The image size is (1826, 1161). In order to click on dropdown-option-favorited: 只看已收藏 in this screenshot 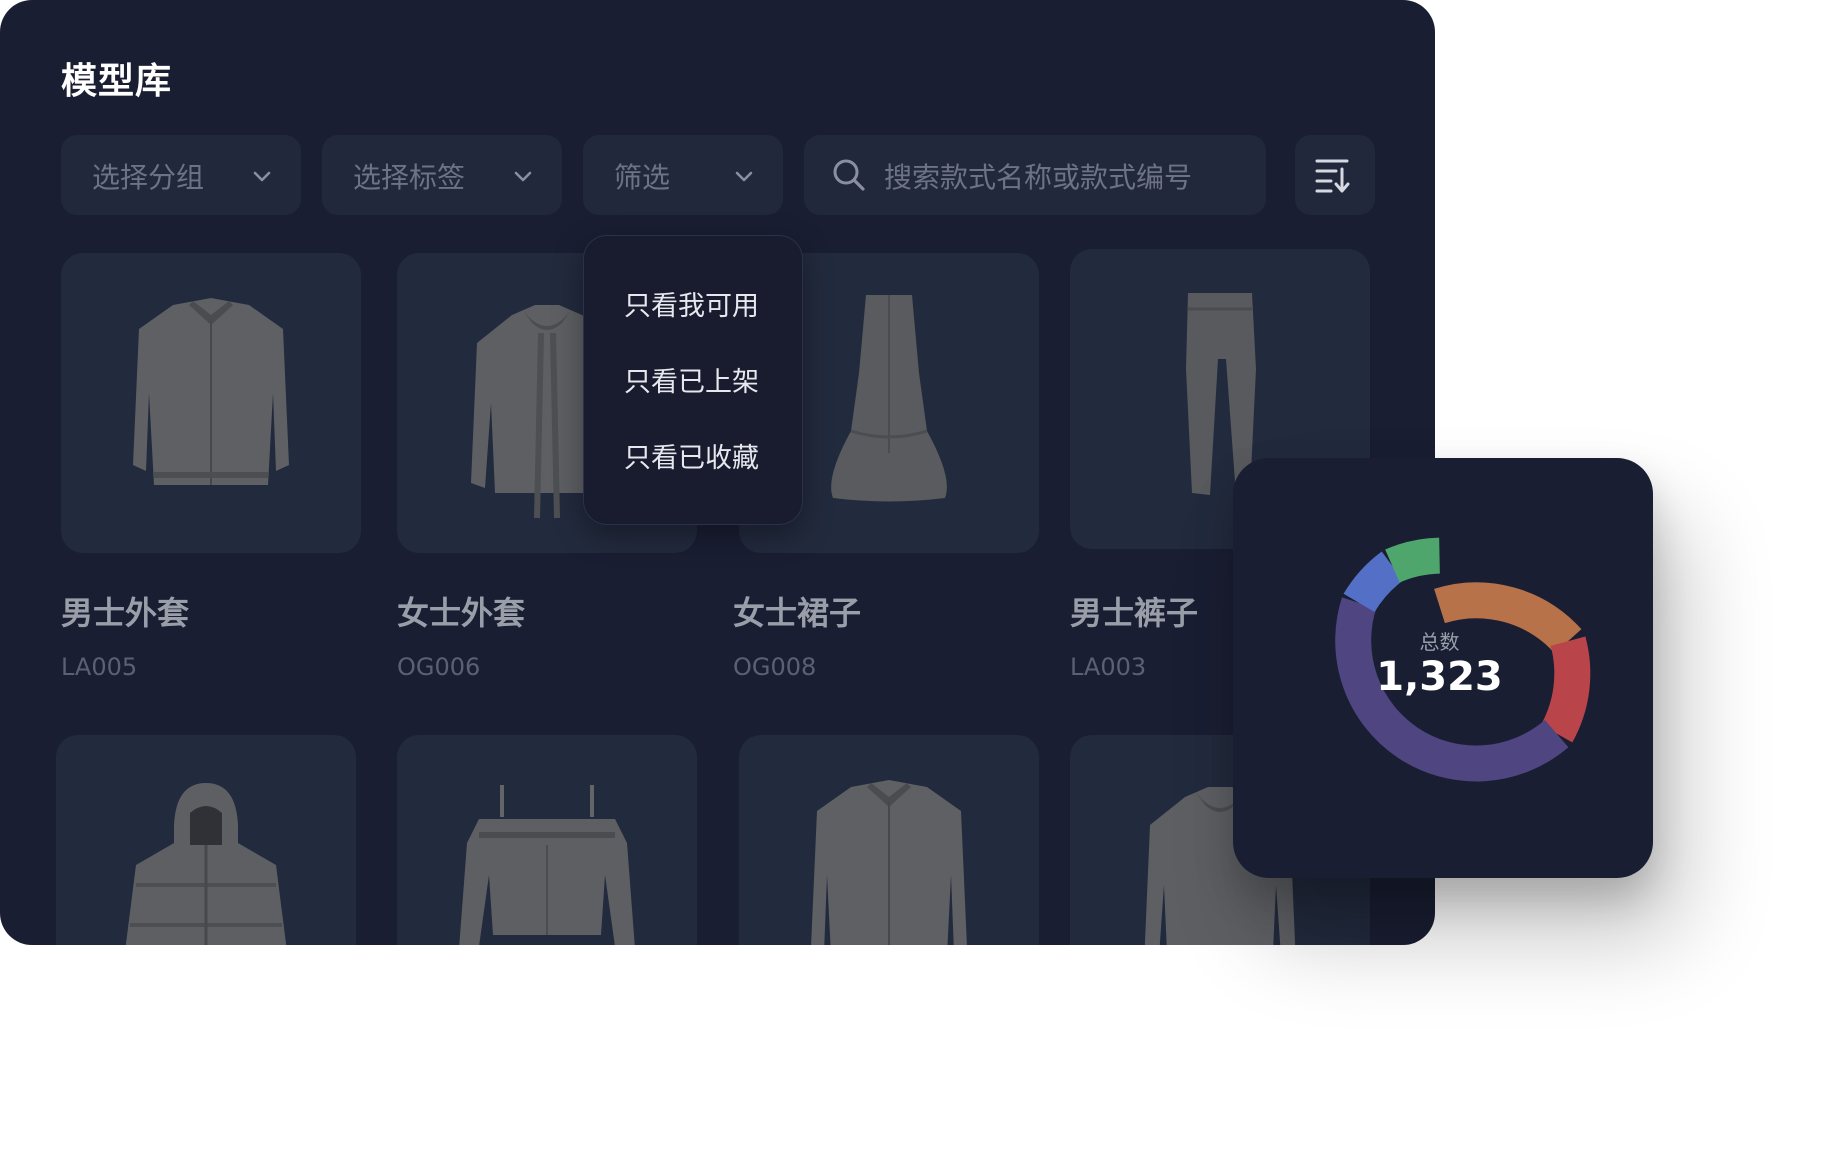, I will do `click(691, 455)`.